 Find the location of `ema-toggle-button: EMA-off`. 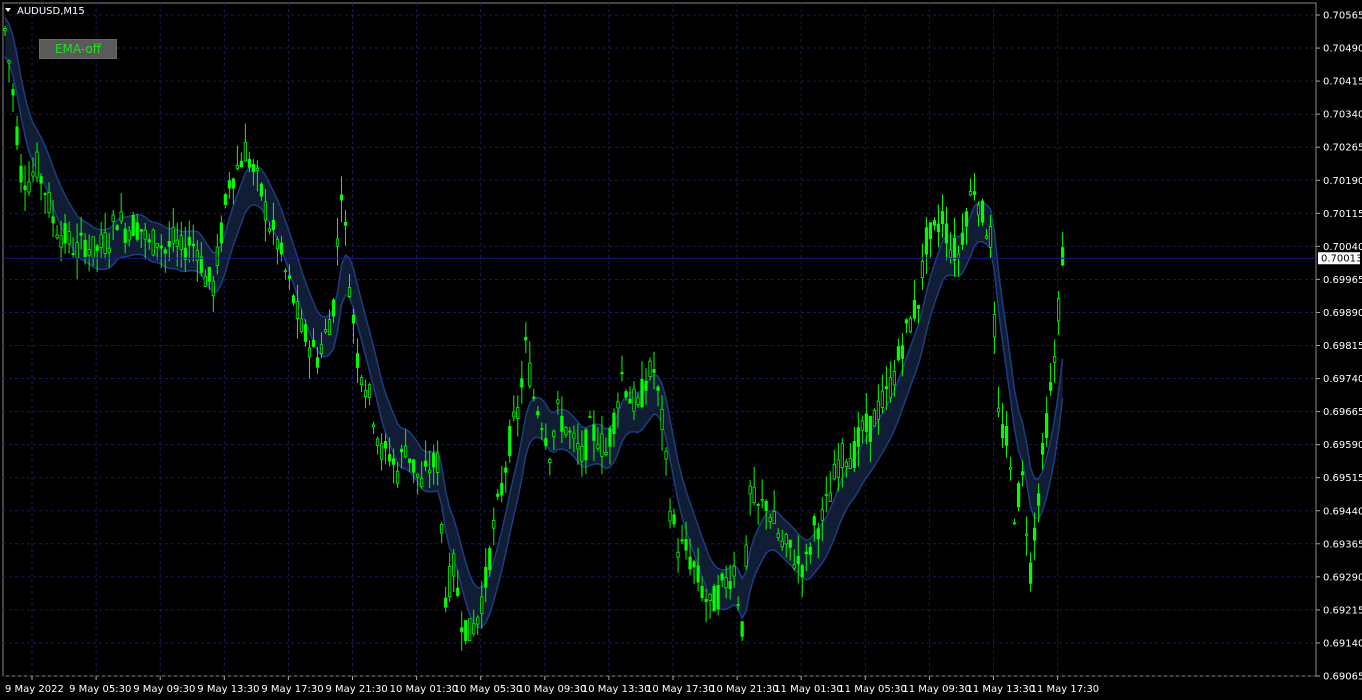

ema-toggle-button: EMA-off is located at coordinates (78, 49).